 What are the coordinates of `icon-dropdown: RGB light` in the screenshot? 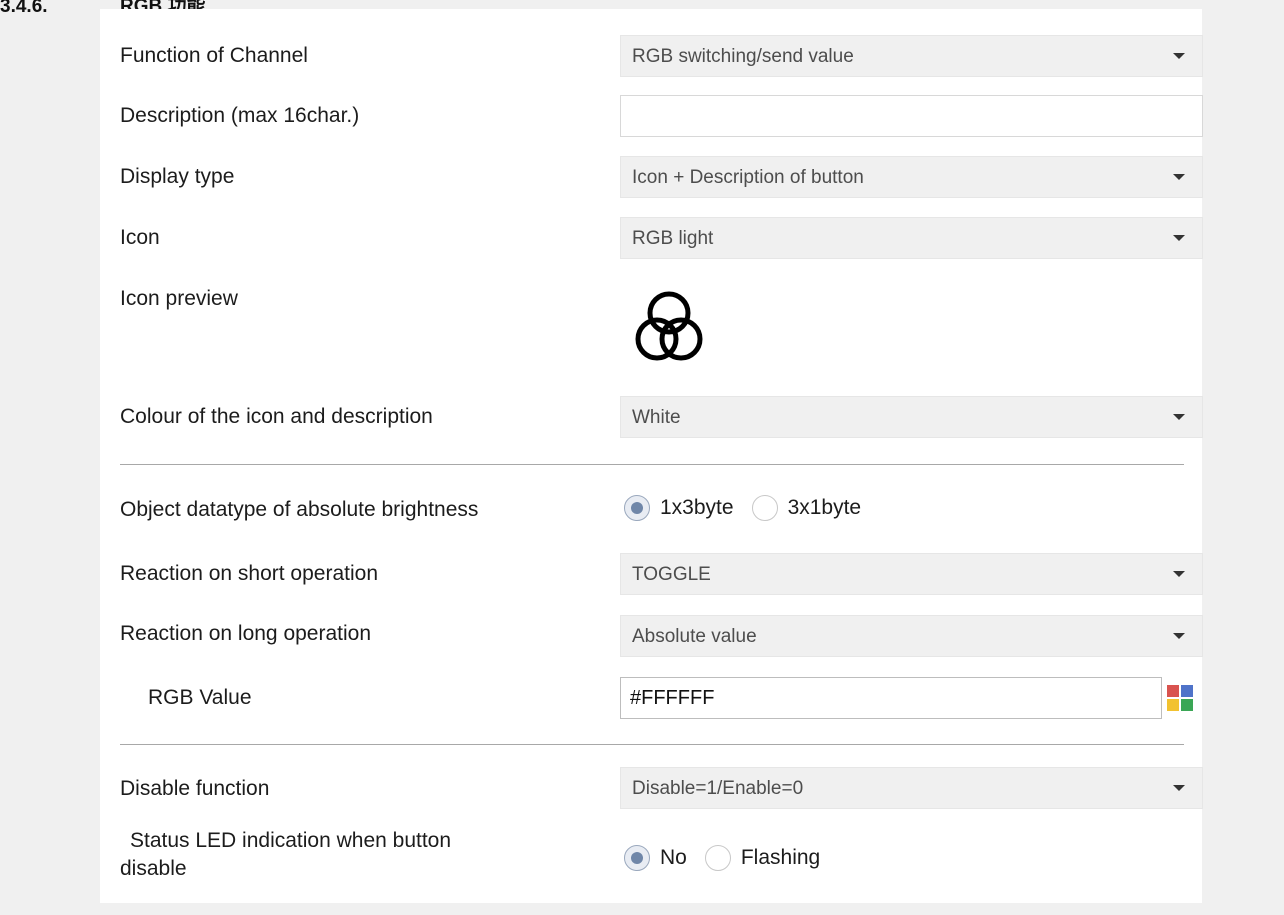 It's located at (911, 238).